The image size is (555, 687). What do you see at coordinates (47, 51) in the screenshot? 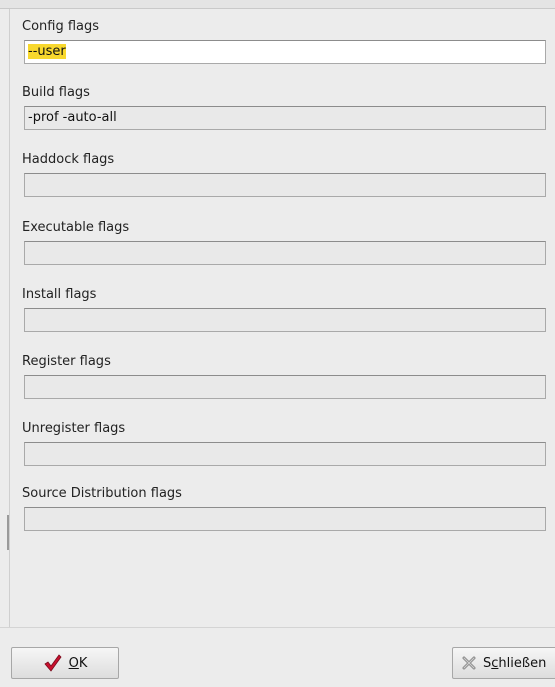
I see `config-flags-selected-text: --user` at bounding box center [47, 51].